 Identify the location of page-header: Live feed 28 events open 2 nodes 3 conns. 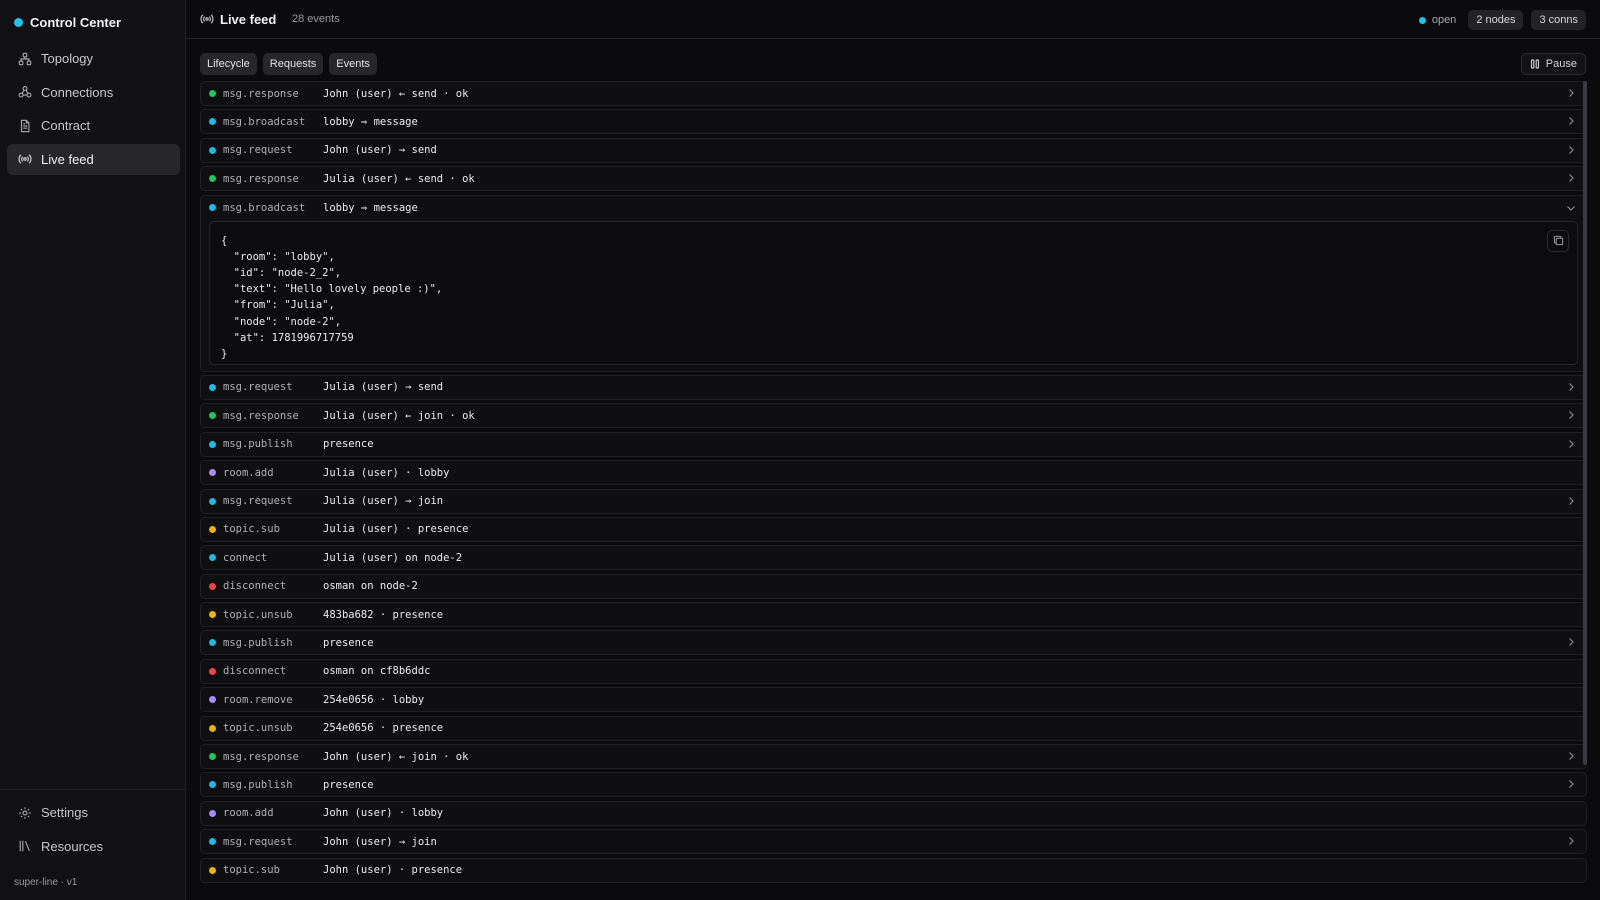
(893, 19).